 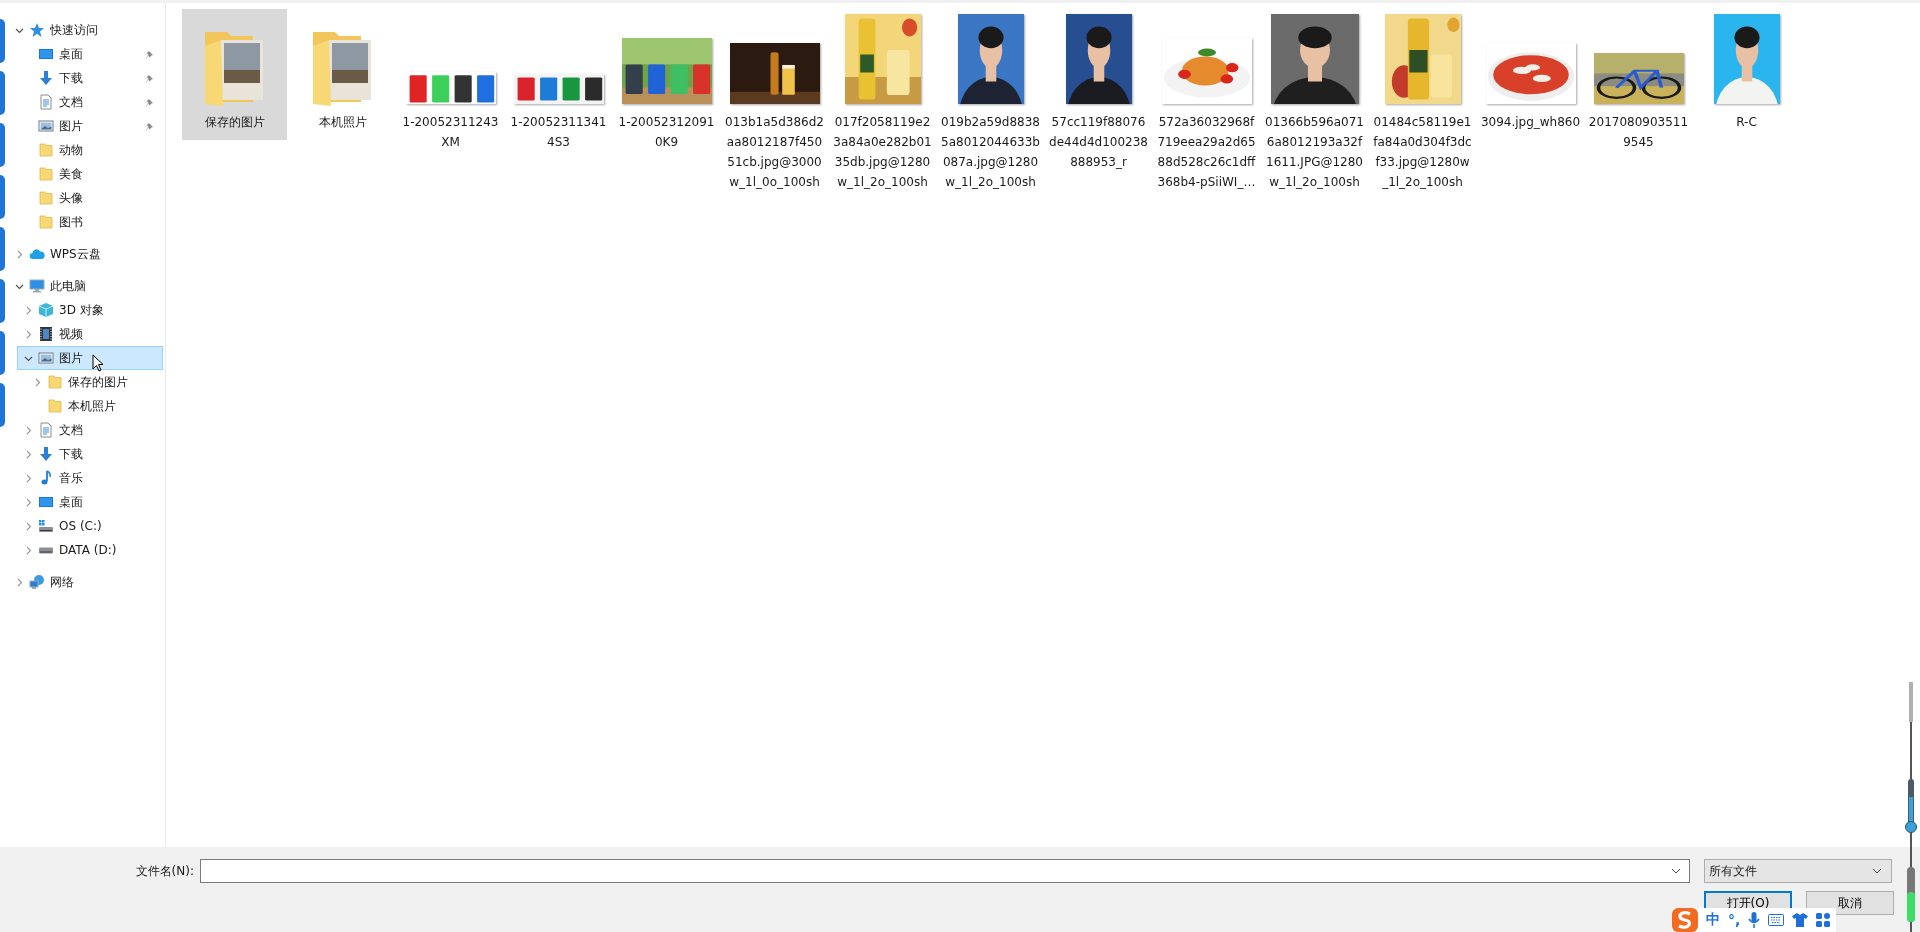 I want to click on file-name: 20170809035119545, so click(x=1638, y=132).